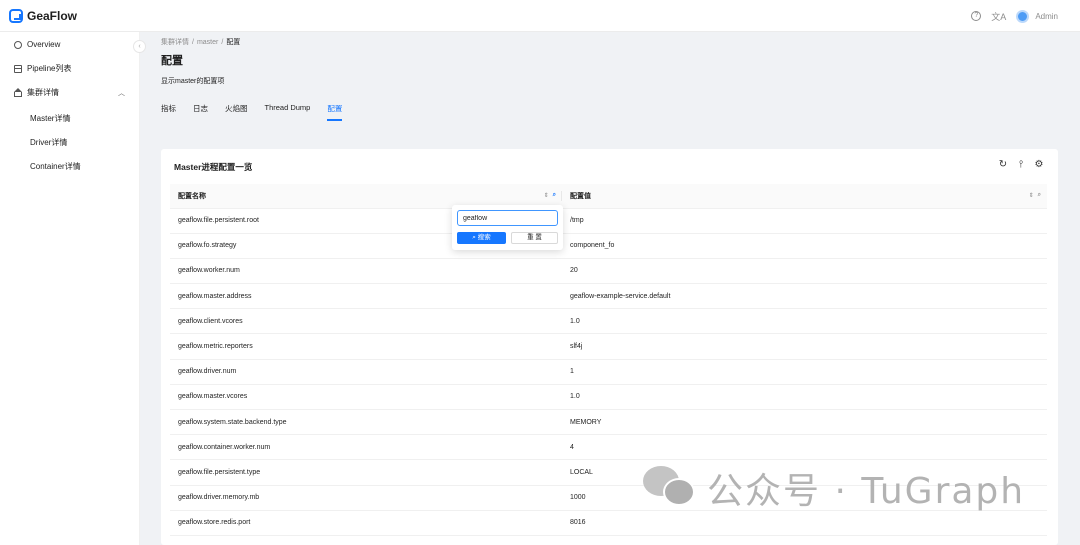  I want to click on button-label: 搜索, so click(484, 237).